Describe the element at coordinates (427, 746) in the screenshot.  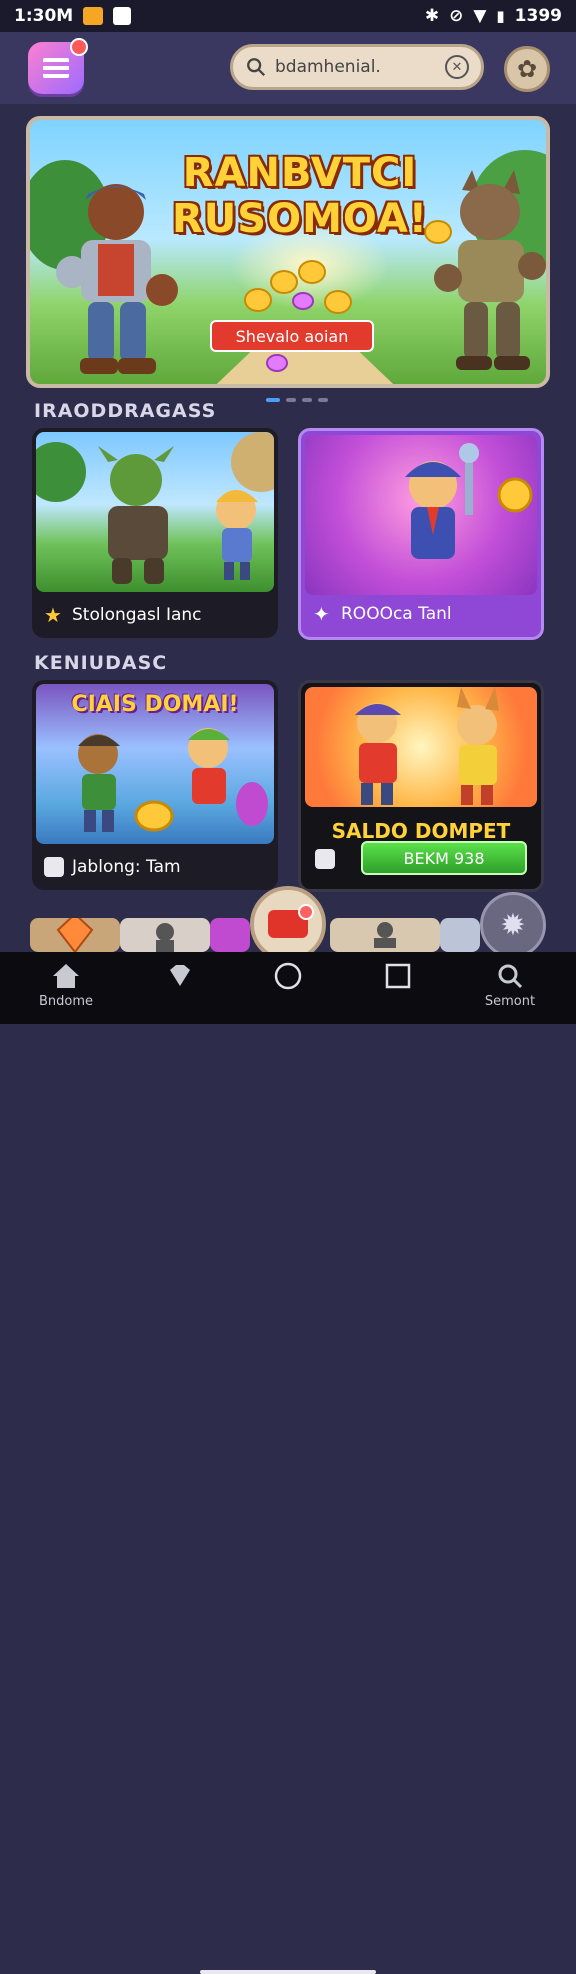
I see `duo-heroes-illustration` at that location.